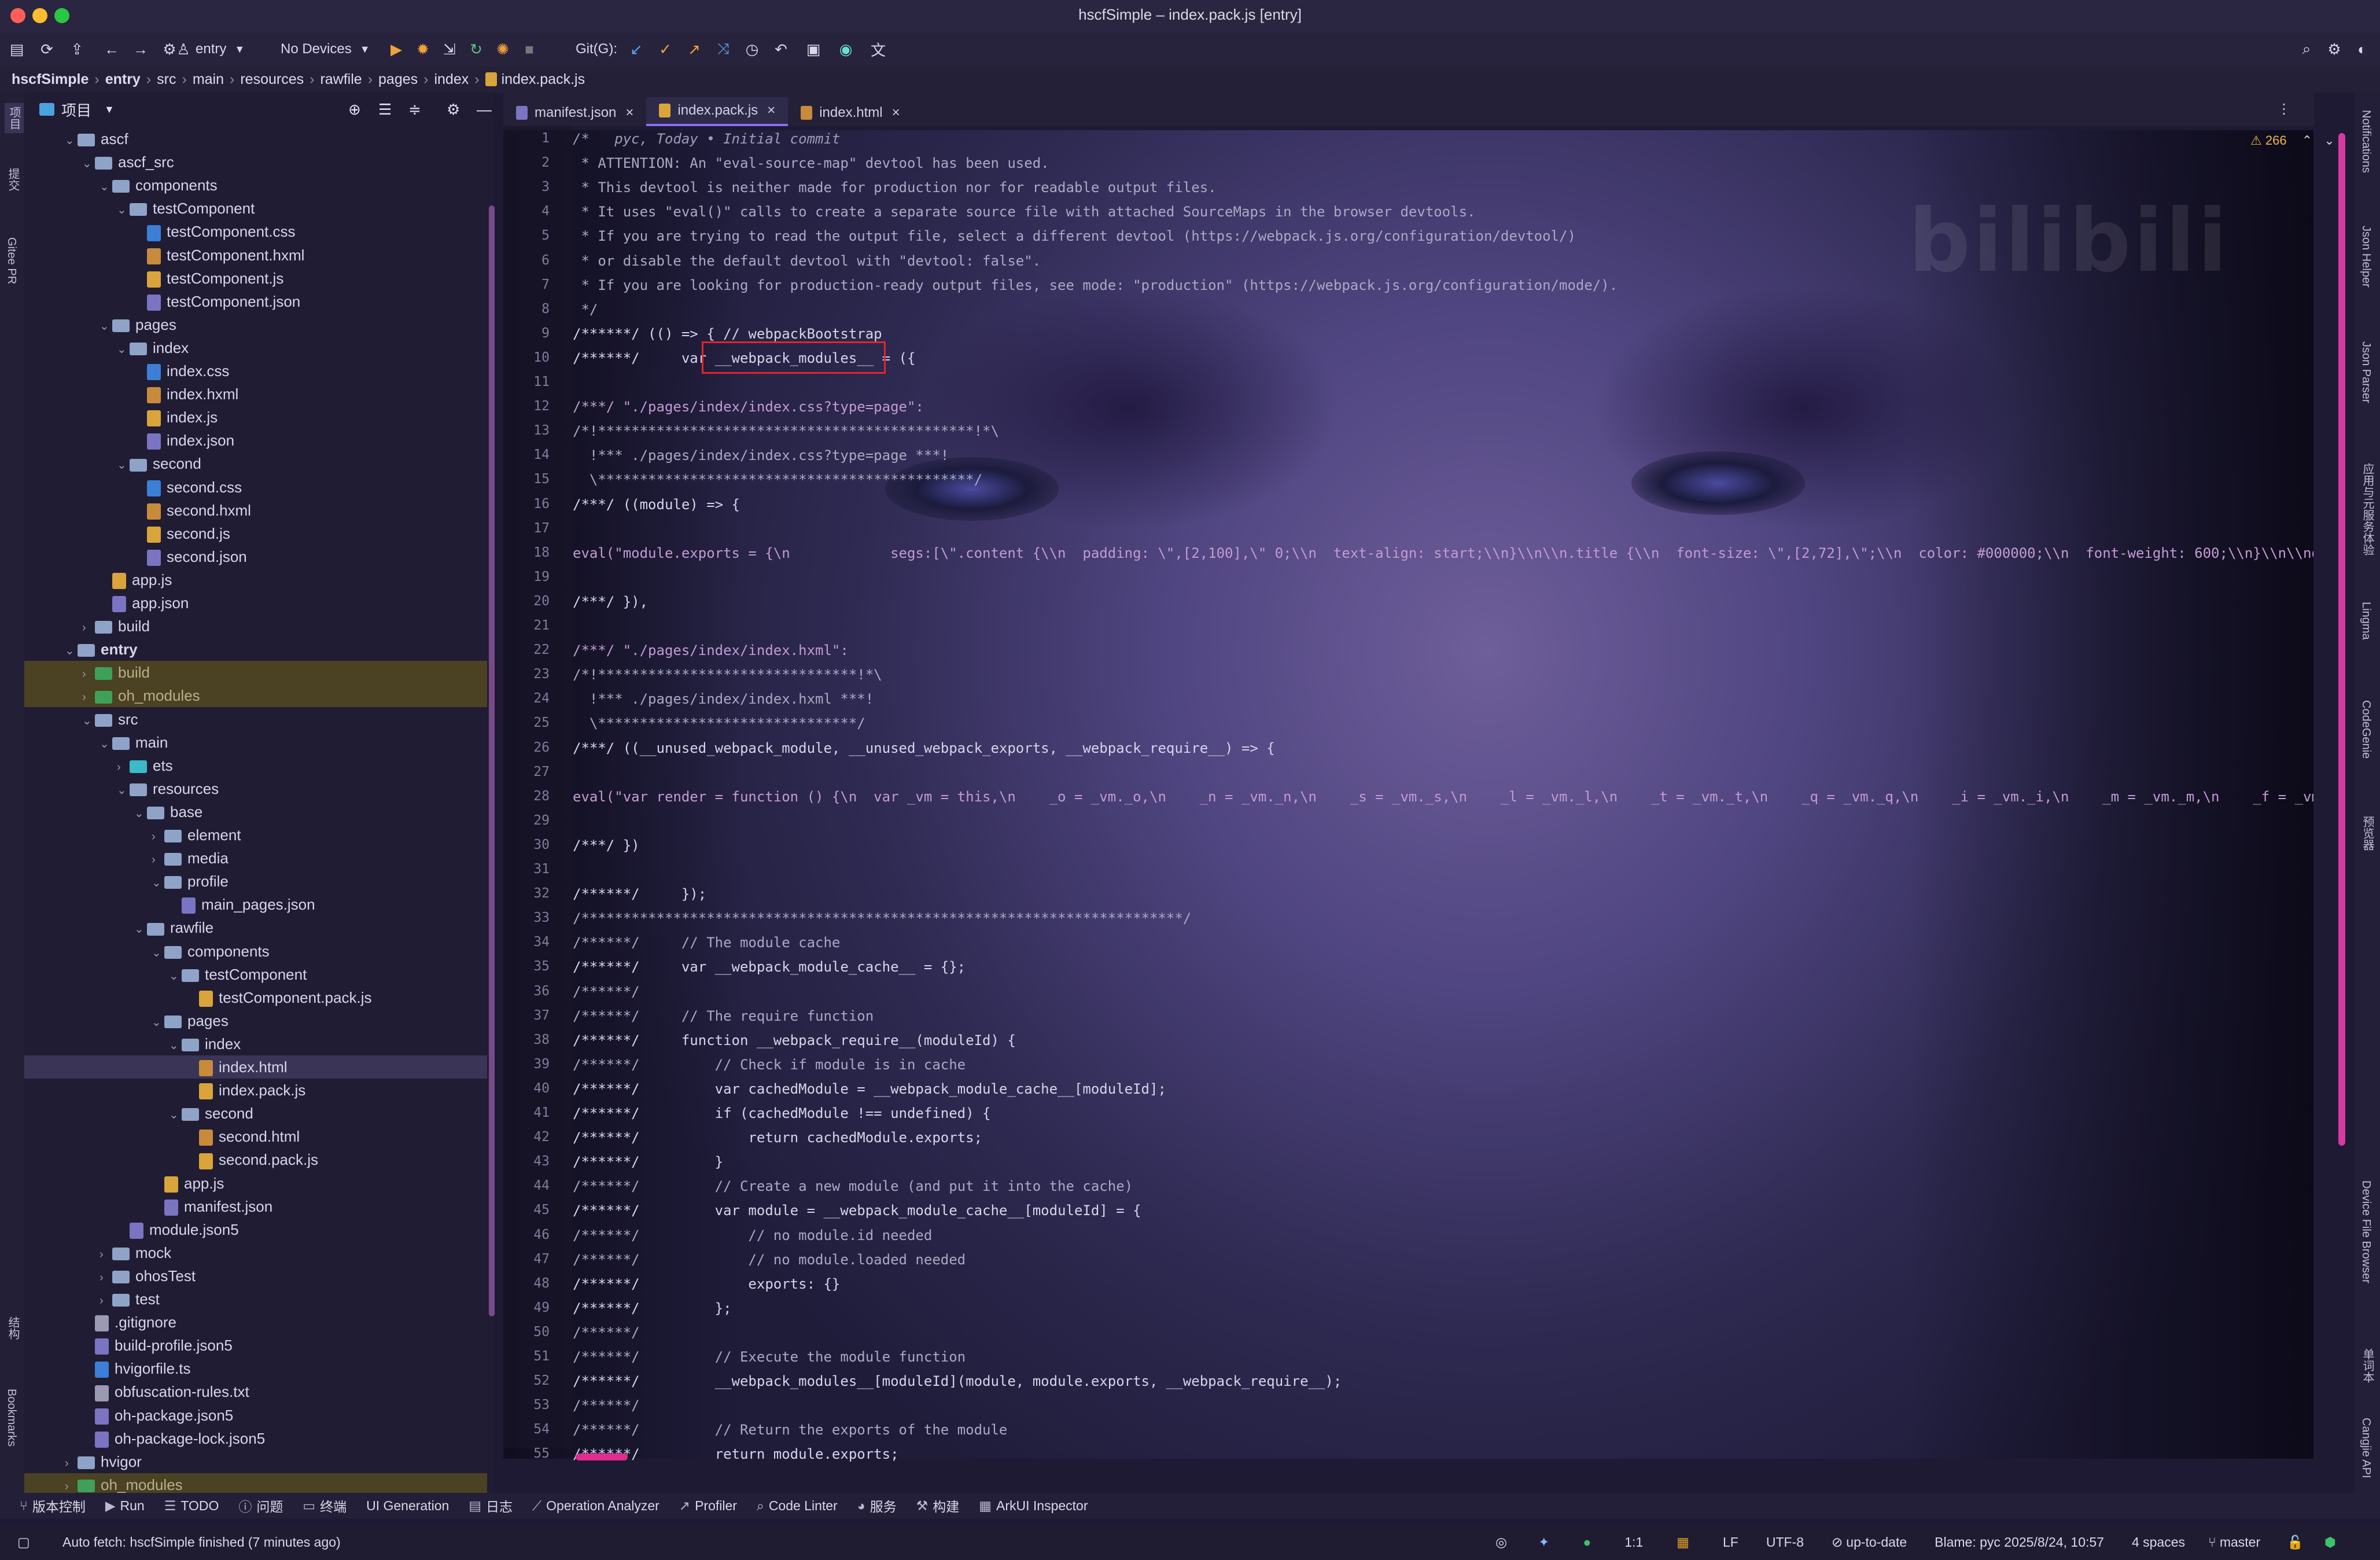  Describe the element at coordinates (354, 110) in the screenshot. I see `locate-file-icon: ⊕` at that location.